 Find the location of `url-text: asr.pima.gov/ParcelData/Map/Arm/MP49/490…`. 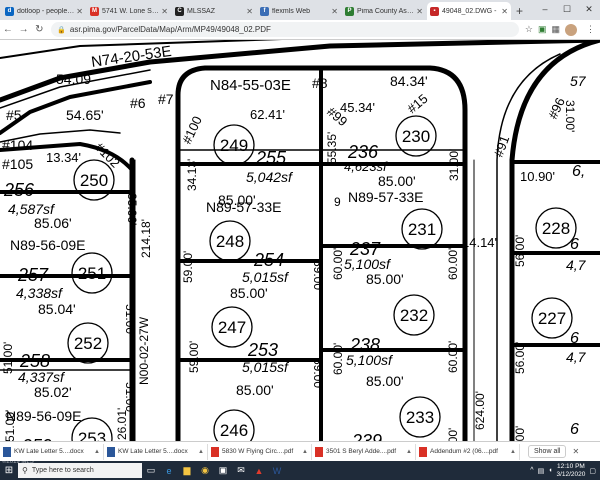

url-text: asr.pima.gov/ParcelData/Map/Arm/MP49/490… is located at coordinates (170, 29).